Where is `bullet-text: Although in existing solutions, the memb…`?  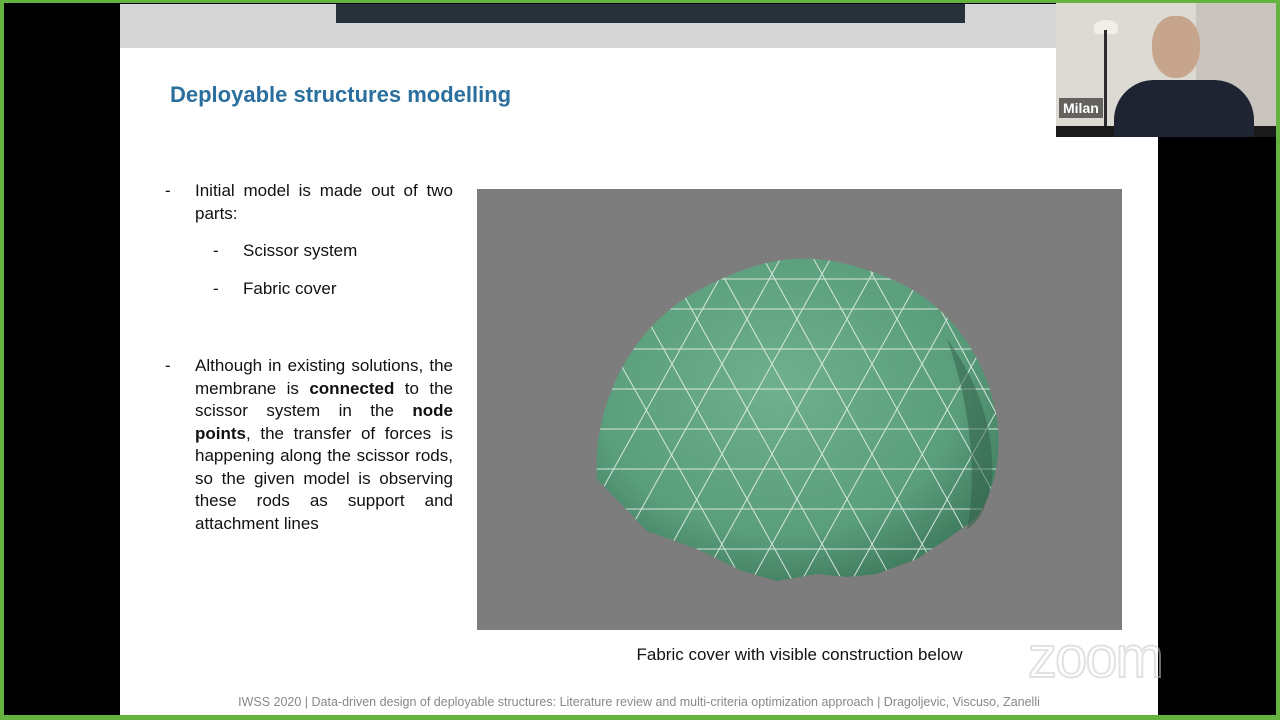
bullet-text: Although in existing solutions, the memb… is located at coordinates (324, 445).